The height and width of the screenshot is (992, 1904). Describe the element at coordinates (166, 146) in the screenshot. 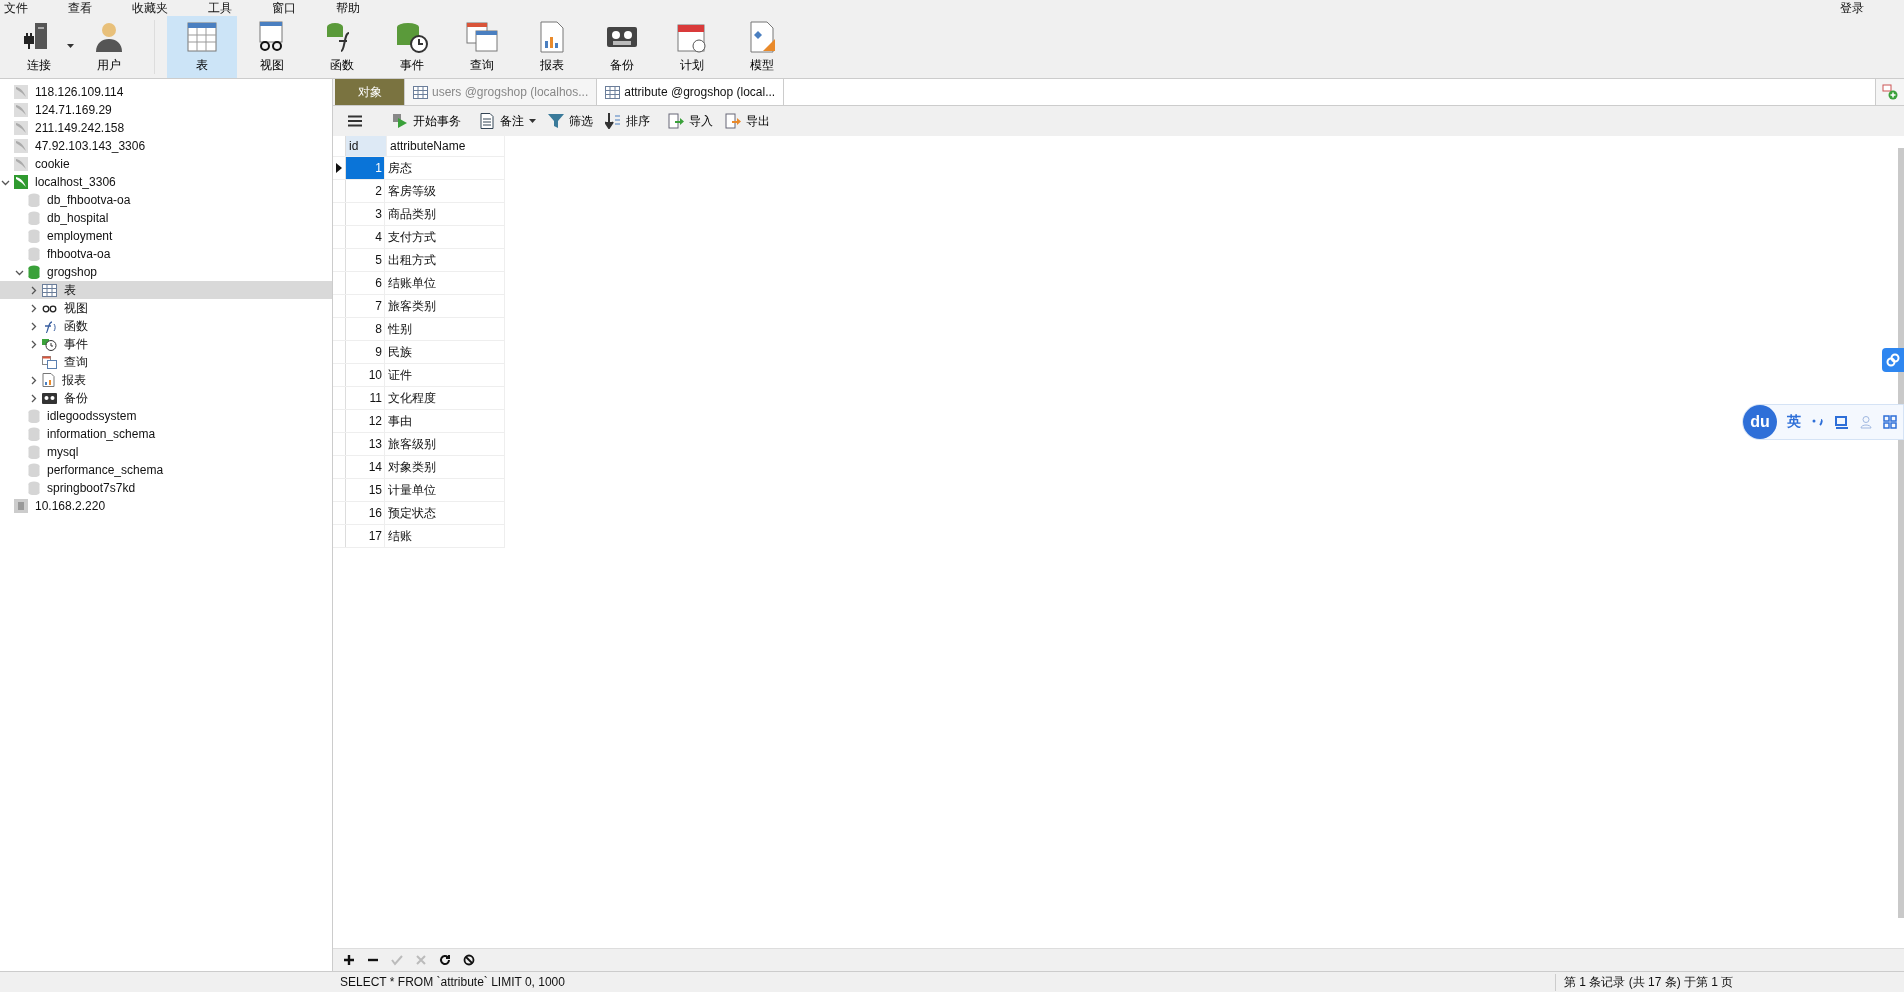

I see `tree-item: 47.92.103.143_3306` at that location.